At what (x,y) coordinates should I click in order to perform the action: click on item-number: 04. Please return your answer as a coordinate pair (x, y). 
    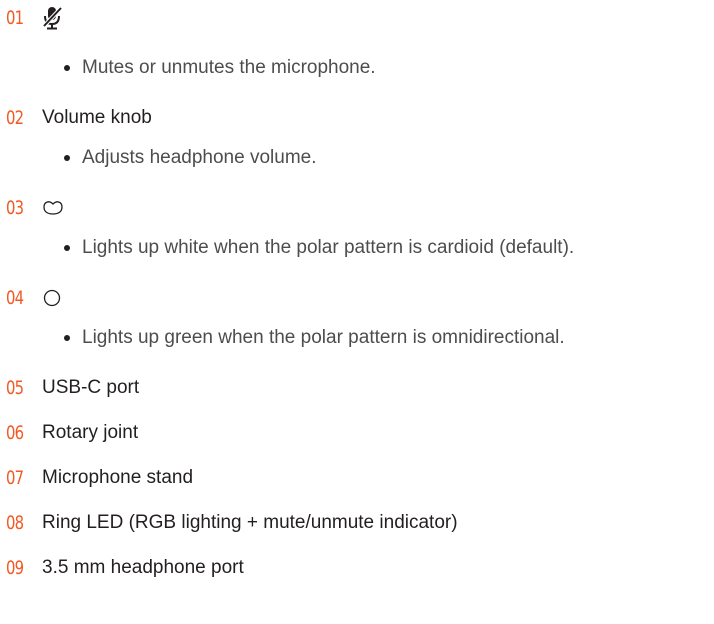
    Looking at the image, I should click on (15, 298).